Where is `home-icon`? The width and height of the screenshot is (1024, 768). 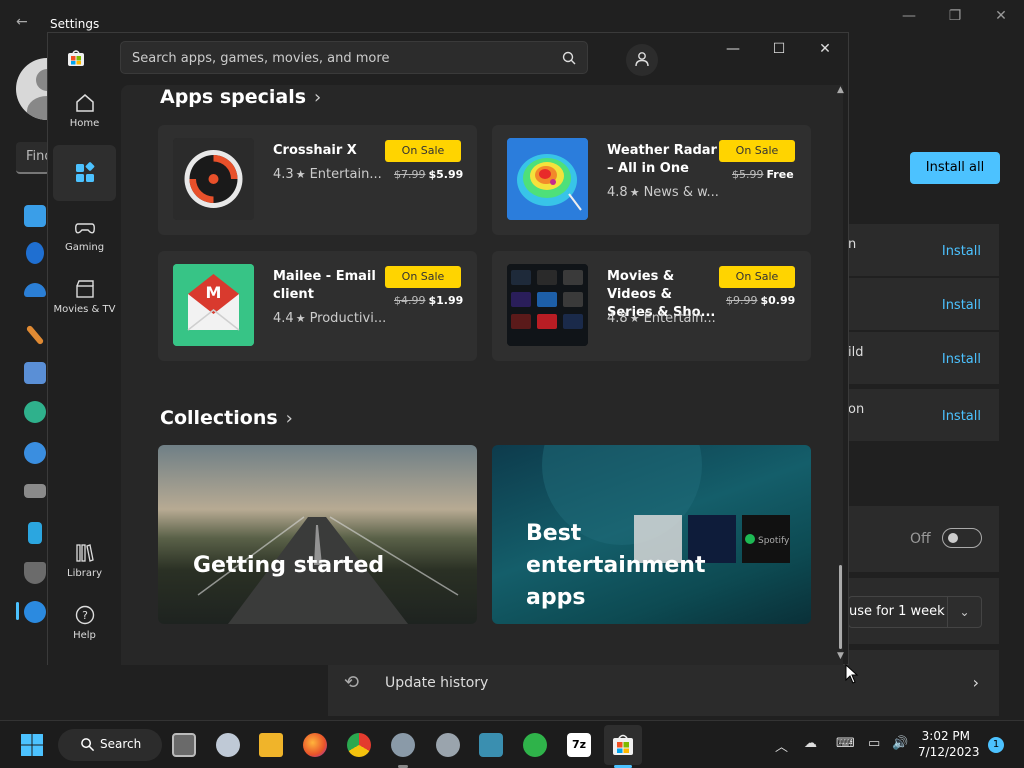 home-icon is located at coordinates (84, 103).